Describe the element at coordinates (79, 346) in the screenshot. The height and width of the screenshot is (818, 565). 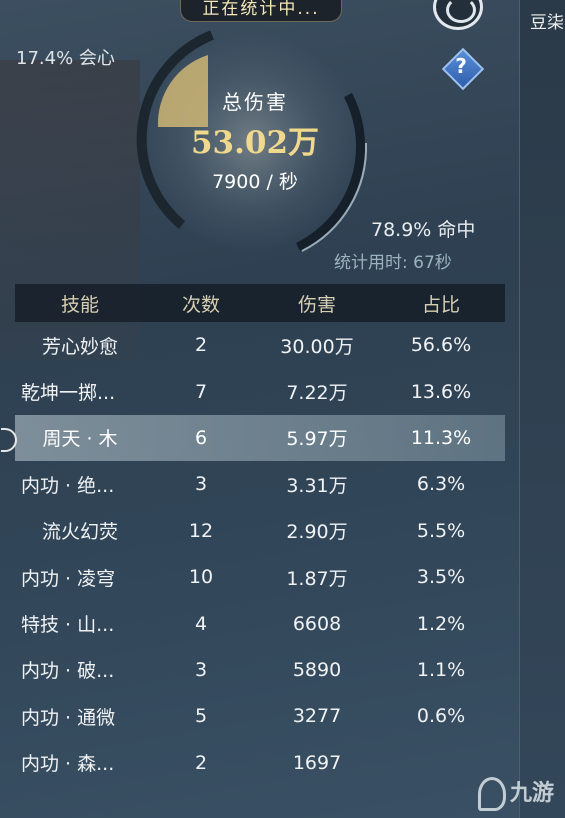
I see `row-skill: 芳心妙愈` at that location.